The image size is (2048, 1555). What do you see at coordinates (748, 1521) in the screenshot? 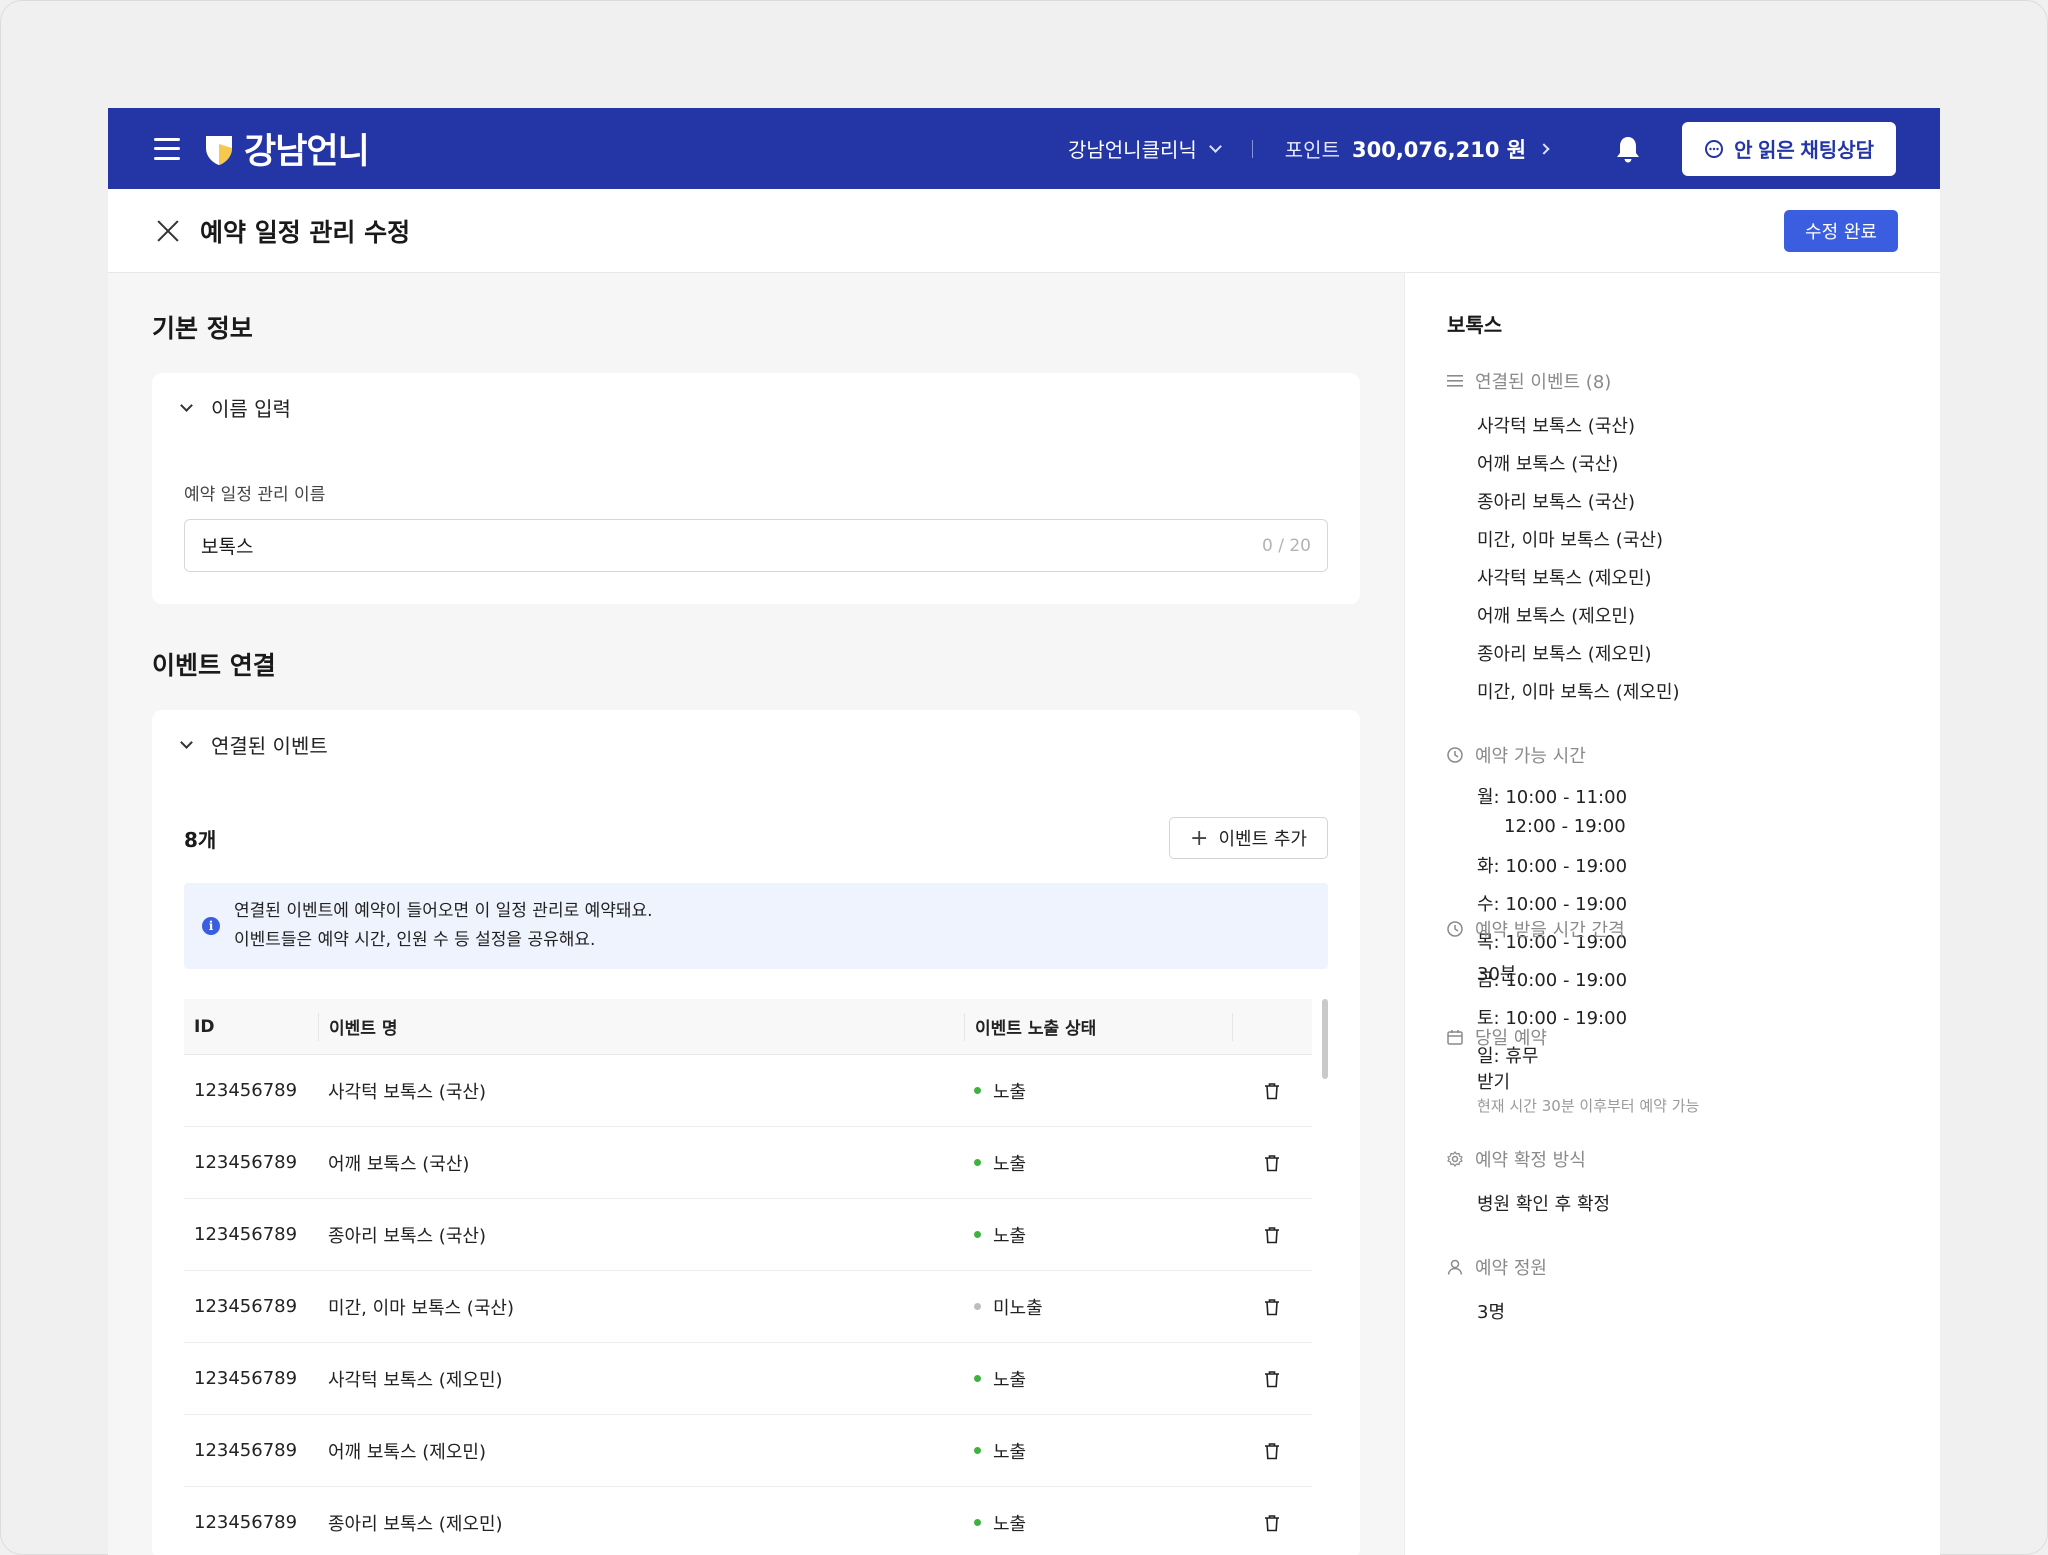
I see `table-row: 123456789 종아리 보톡스 (제오민) 노출` at bounding box center [748, 1521].